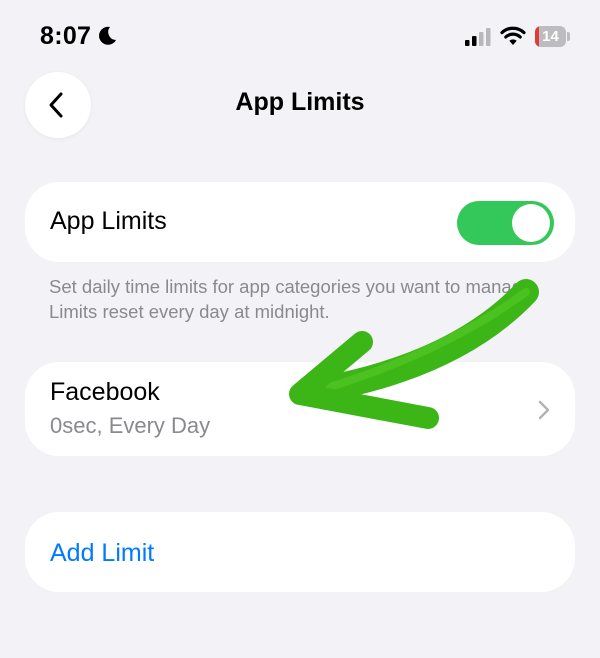  What do you see at coordinates (513, 35) in the screenshot?
I see `wifi-icon` at bounding box center [513, 35].